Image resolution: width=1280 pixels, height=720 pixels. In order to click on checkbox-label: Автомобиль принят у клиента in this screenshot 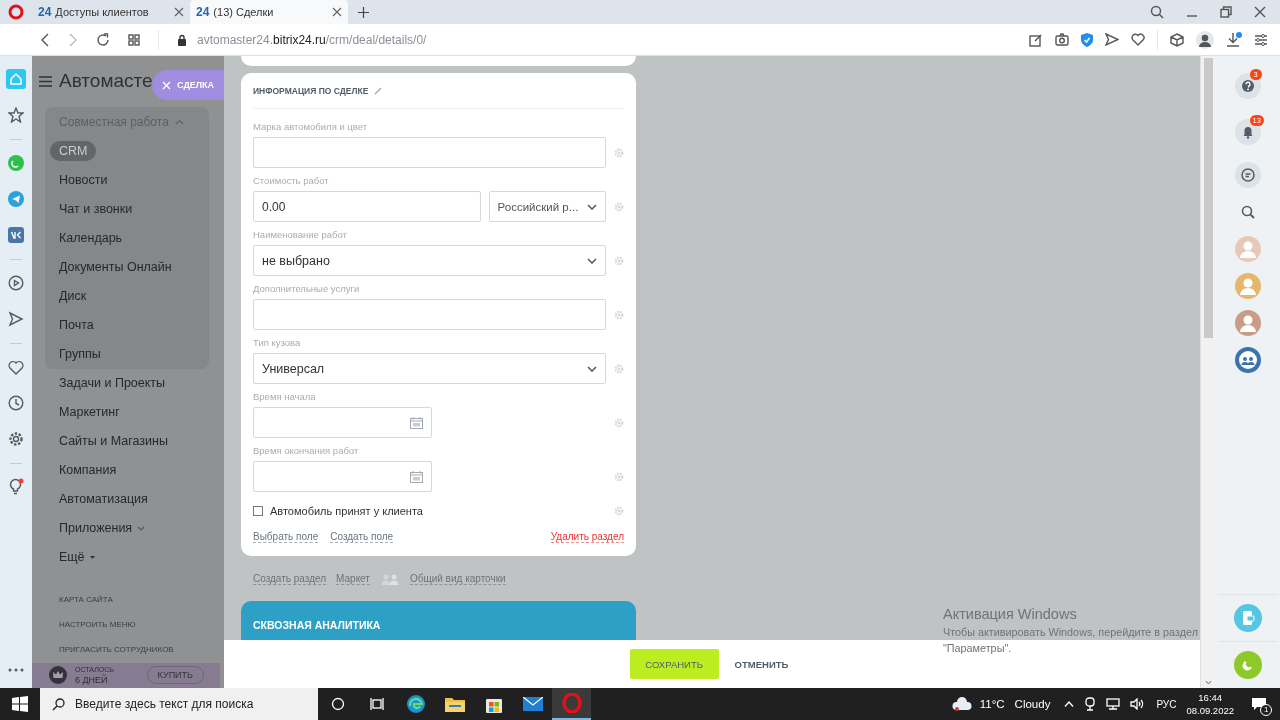, I will do `click(346, 511)`.